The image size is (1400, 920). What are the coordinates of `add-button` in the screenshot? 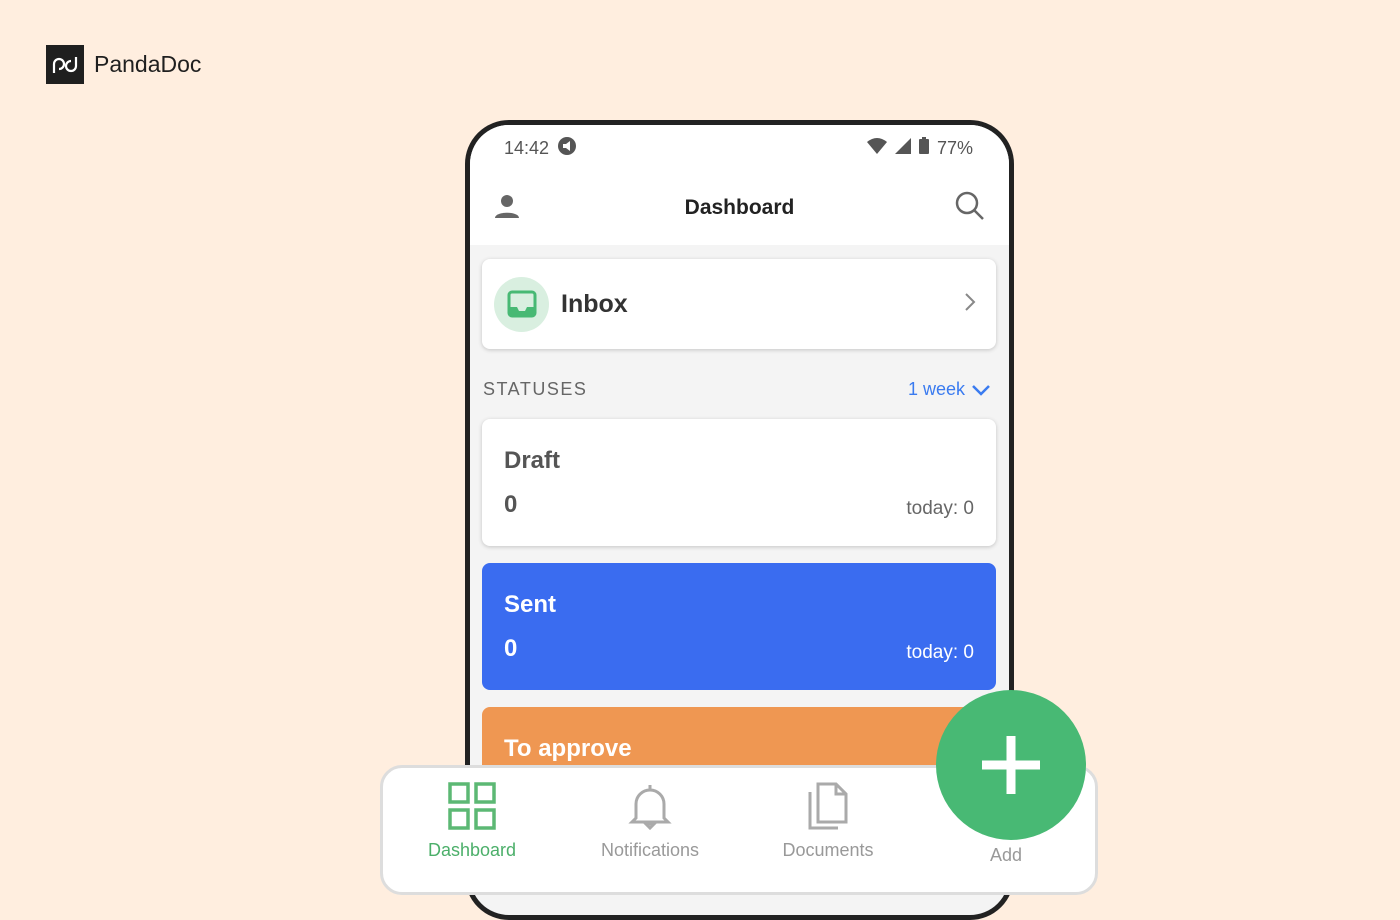 It's located at (1011, 765).